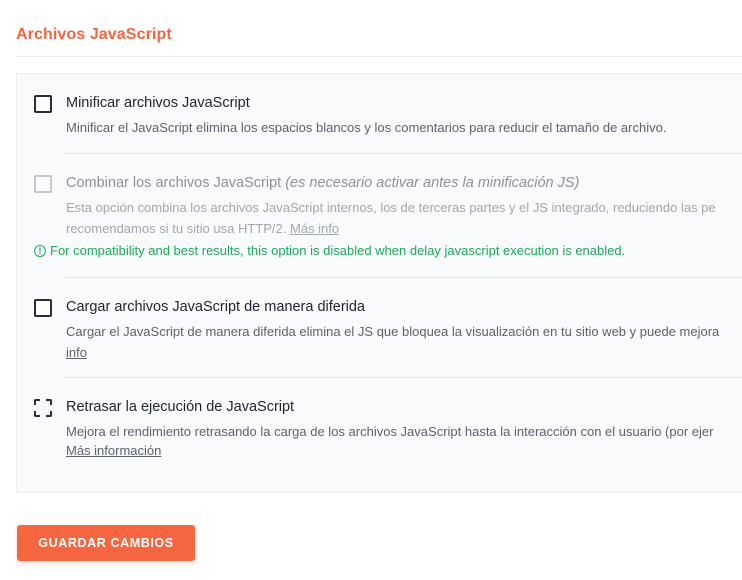 The height and width of the screenshot is (580, 742). Describe the element at coordinates (158, 103) in the screenshot. I see `minify-js-label: Minificar archivos JavaScript` at that location.